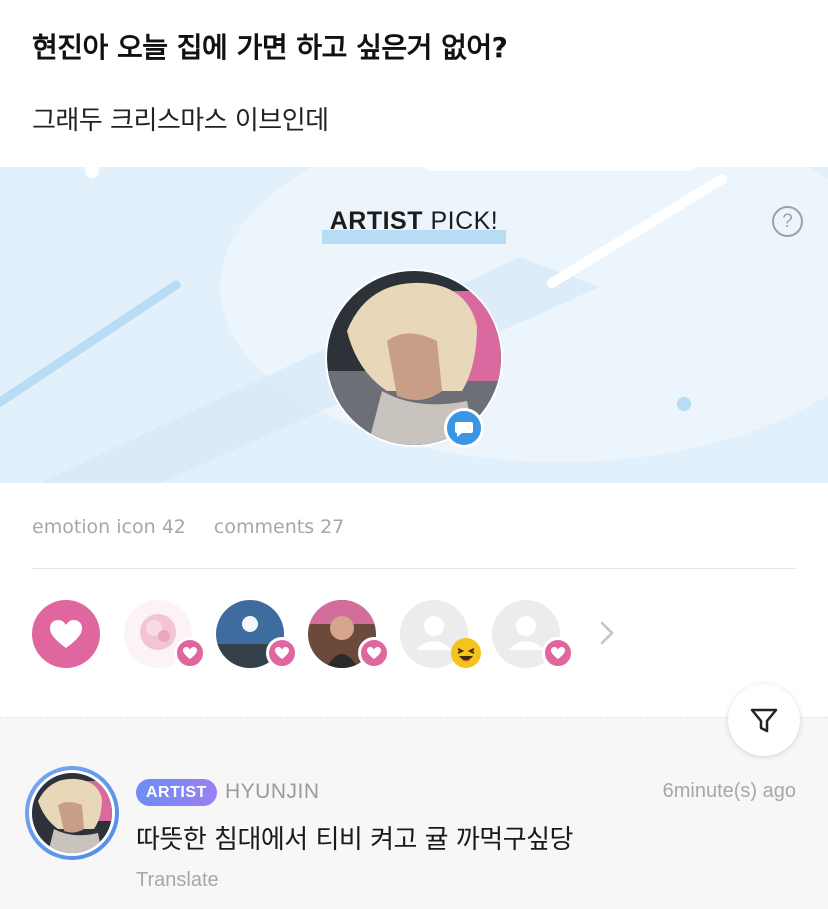 This screenshot has width=828, height=909. I want to click on chat-bubble-icon, so click(464, 428).